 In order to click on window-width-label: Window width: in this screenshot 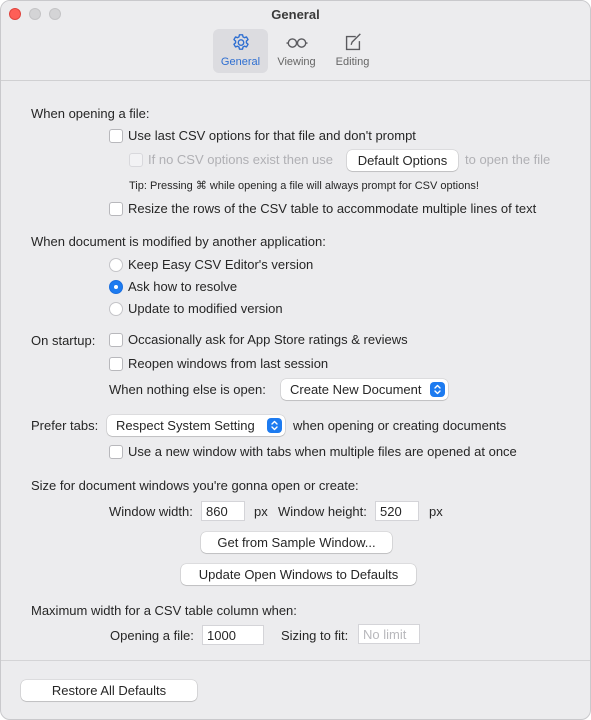, I will do `click(151, 511)`.